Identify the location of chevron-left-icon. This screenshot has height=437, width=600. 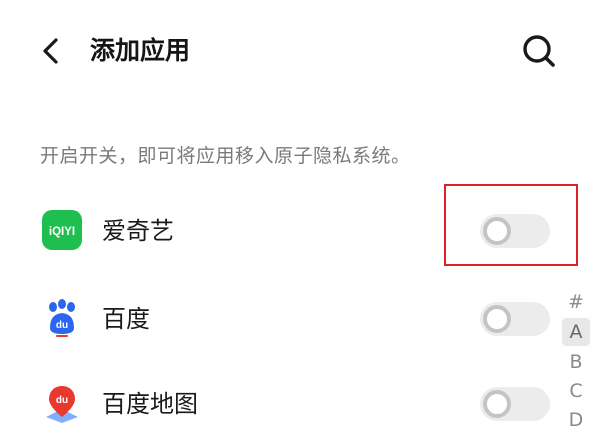
(50, 51).